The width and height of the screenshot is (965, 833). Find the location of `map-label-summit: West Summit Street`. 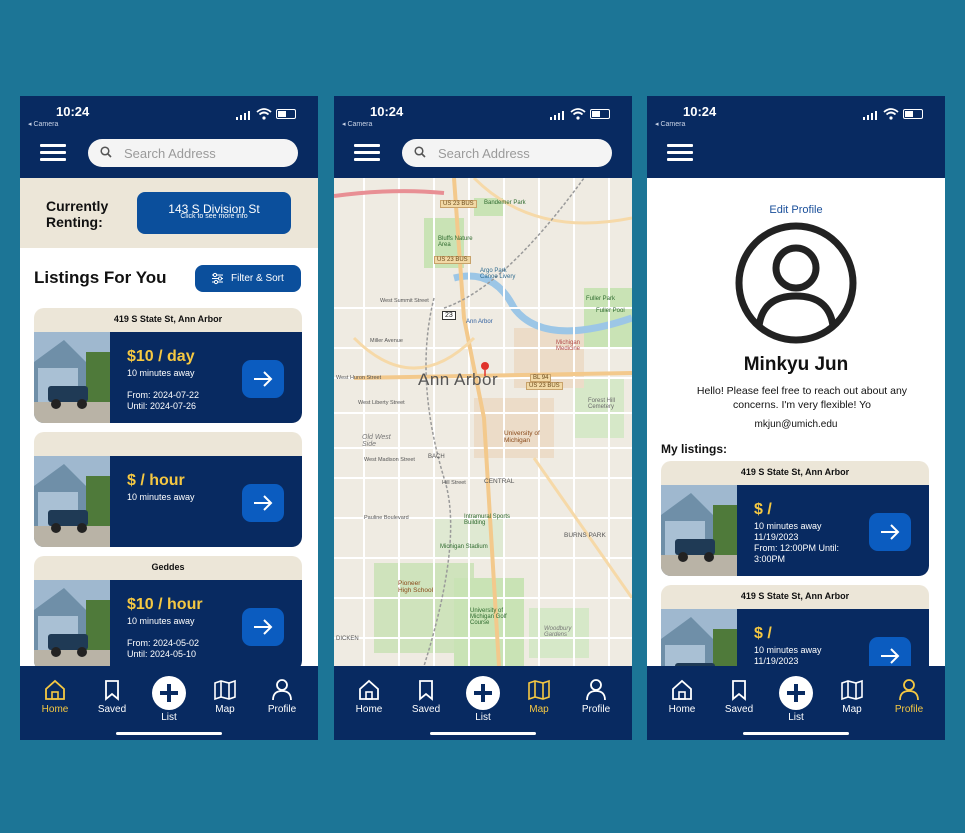

map-label-summit: West Summit Street is located at coordinates (404, 301).